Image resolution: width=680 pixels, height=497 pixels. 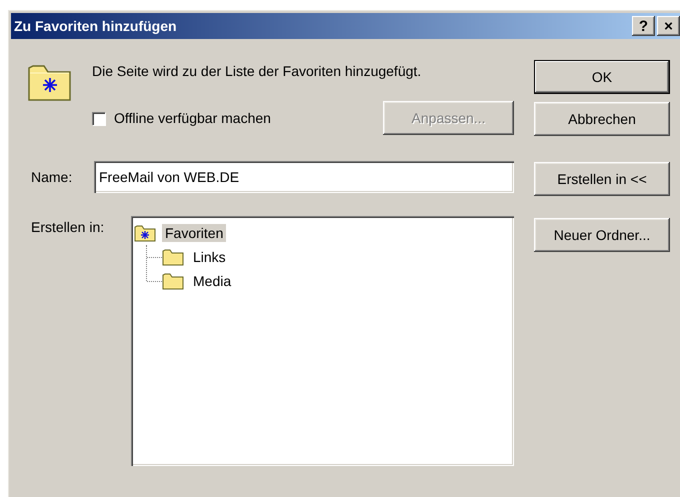 What do you see at coordinates (602, 179) in the screenshot?
I see `dialog-button: Erstellen in <<` at bounding box center [602, 179].